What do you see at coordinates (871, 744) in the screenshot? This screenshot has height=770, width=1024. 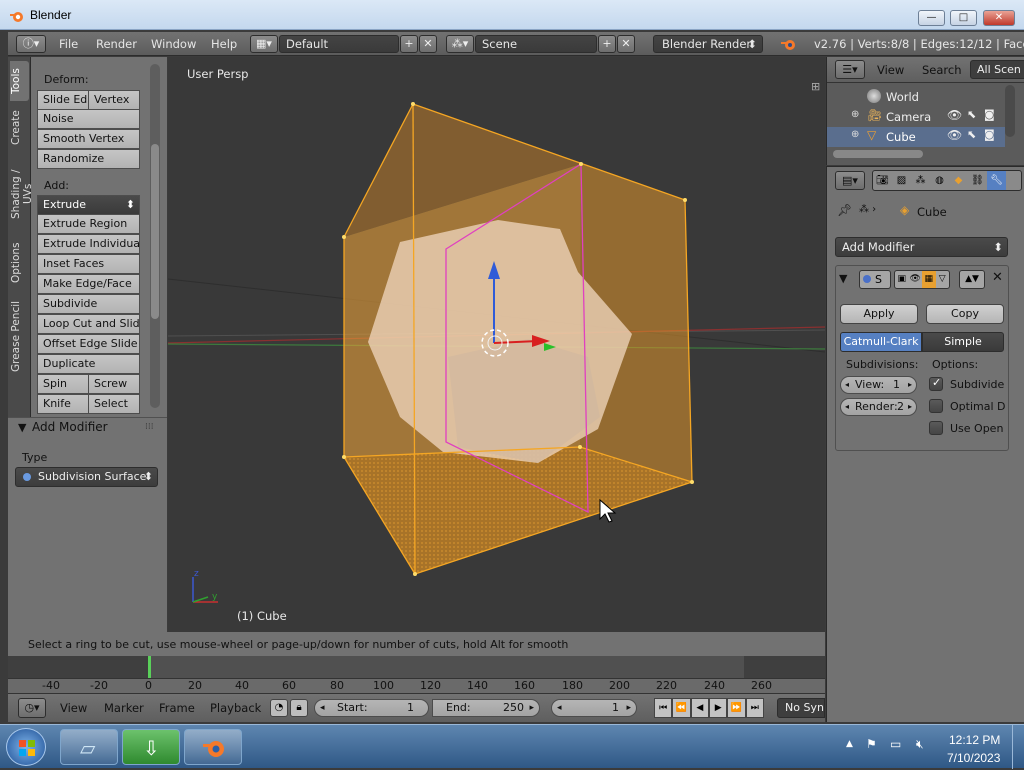 I see `action-center-flag-icon: ⚑` at bounding box center [871, 744].